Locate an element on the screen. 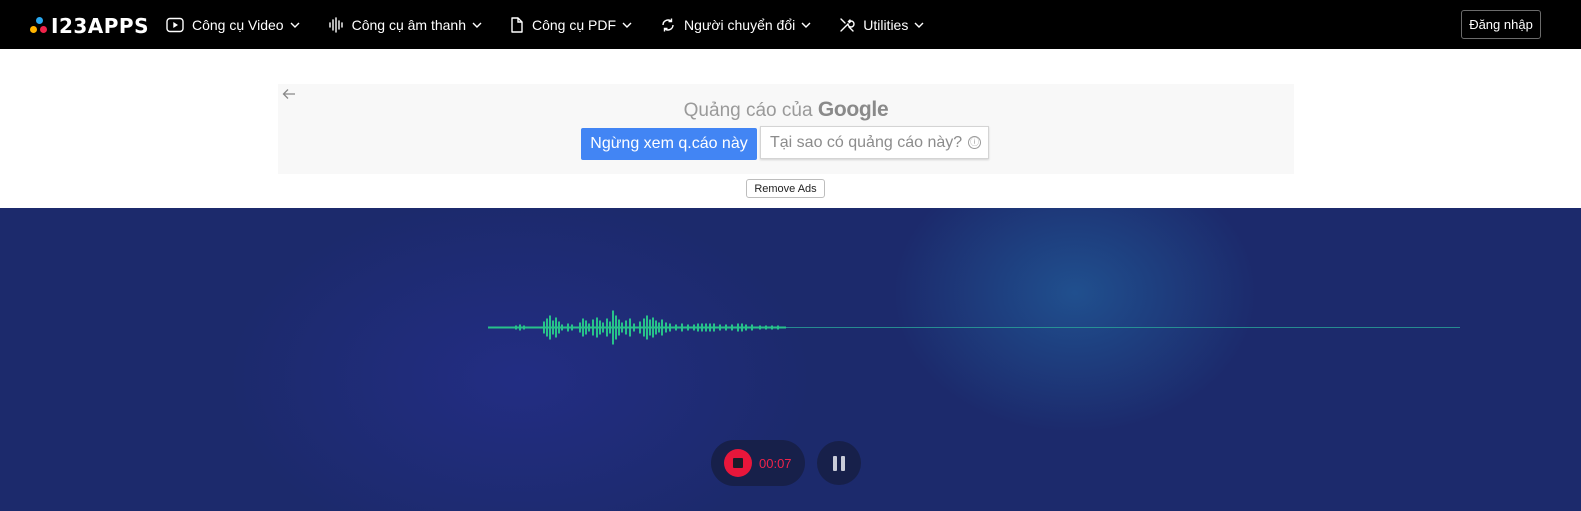 The image size is (1581, 511). logo: I23APPS is located at coordinates (89, 26).